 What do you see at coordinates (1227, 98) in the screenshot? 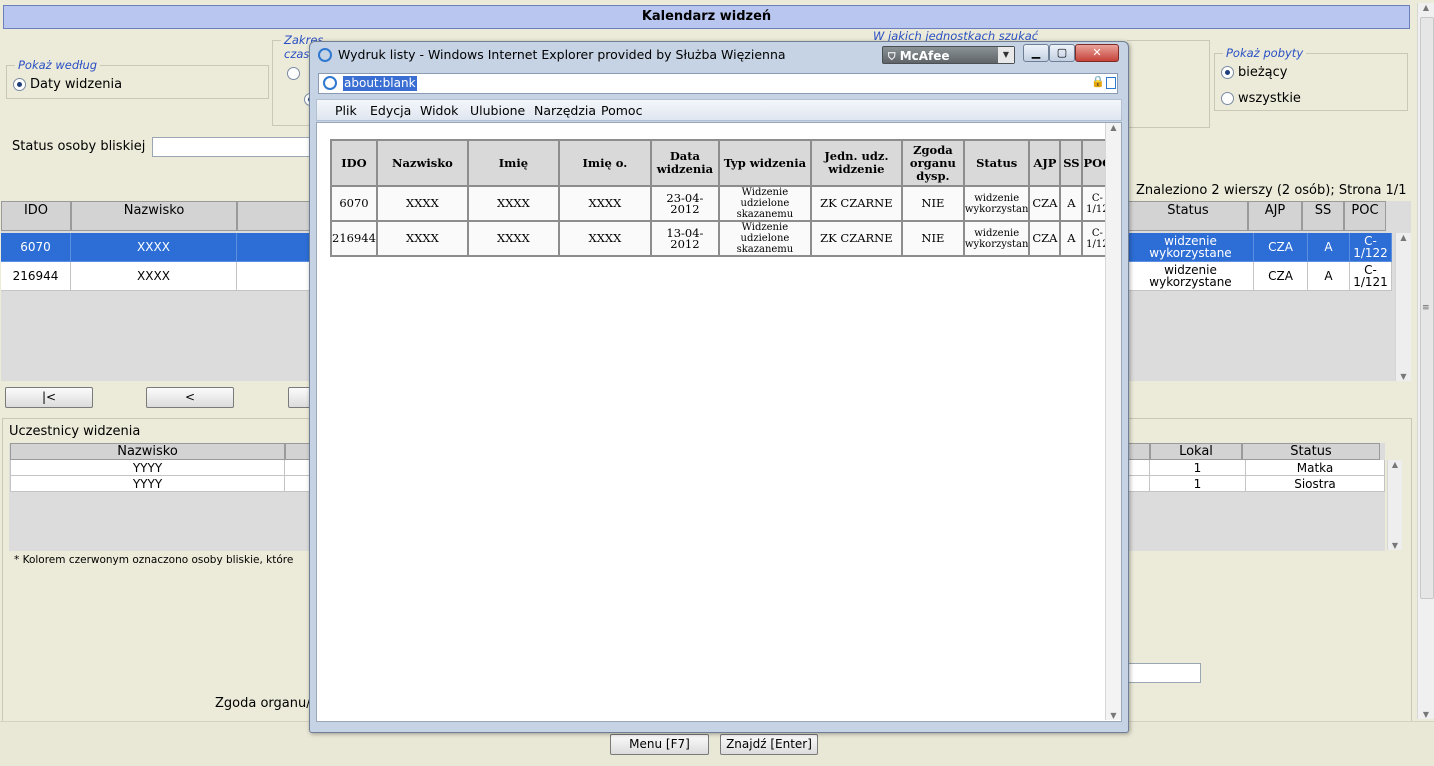
I see `radio-icon` at bounding box center [1227, 98].